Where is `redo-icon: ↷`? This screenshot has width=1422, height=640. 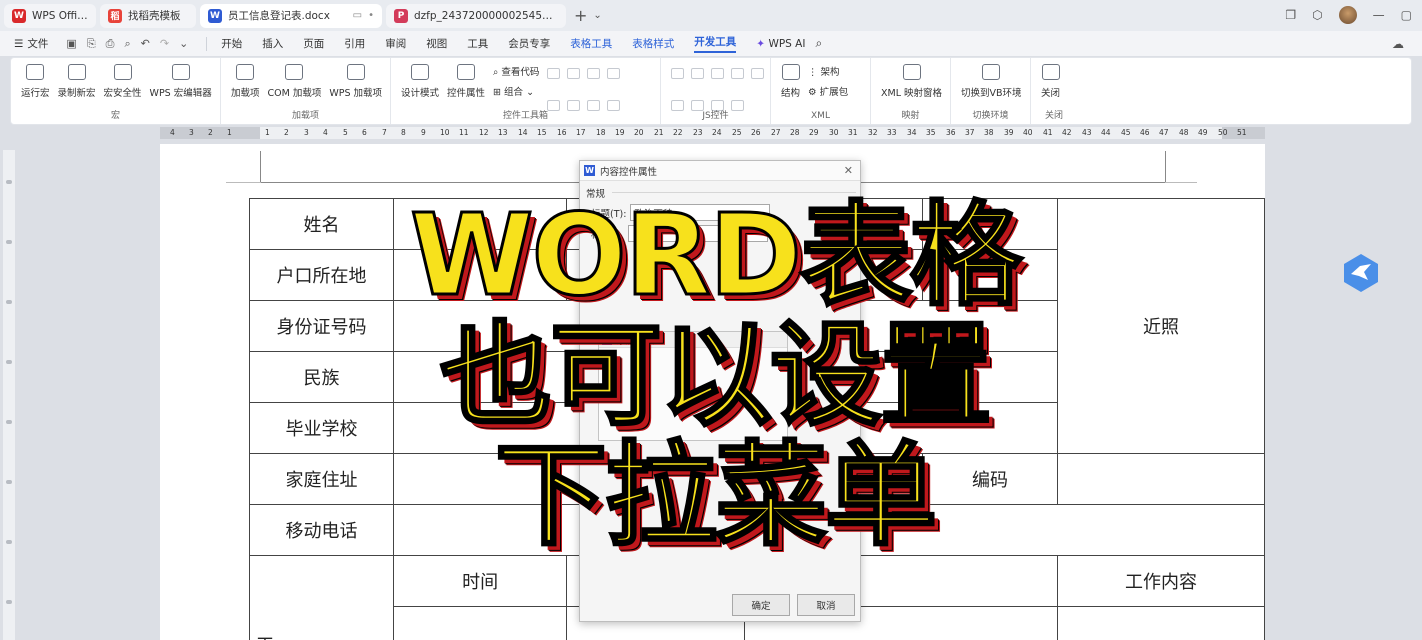
redo-icon: ↷ is located at coordinates (164, 43).